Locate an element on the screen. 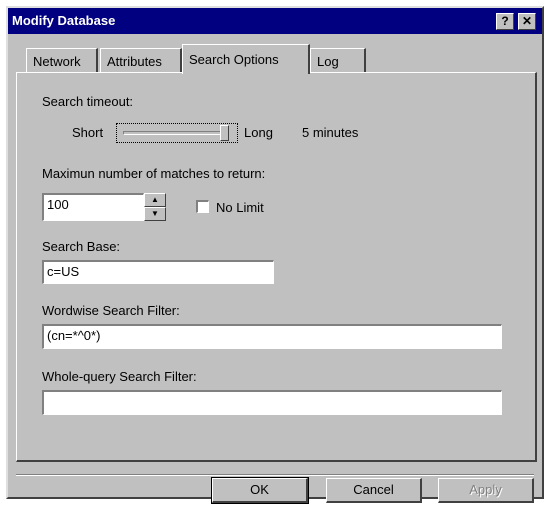 The width and height of the screenshot is (550, 505). wordwise-filter-input: (cn=*^0*) is located at coordinates (272, 336).